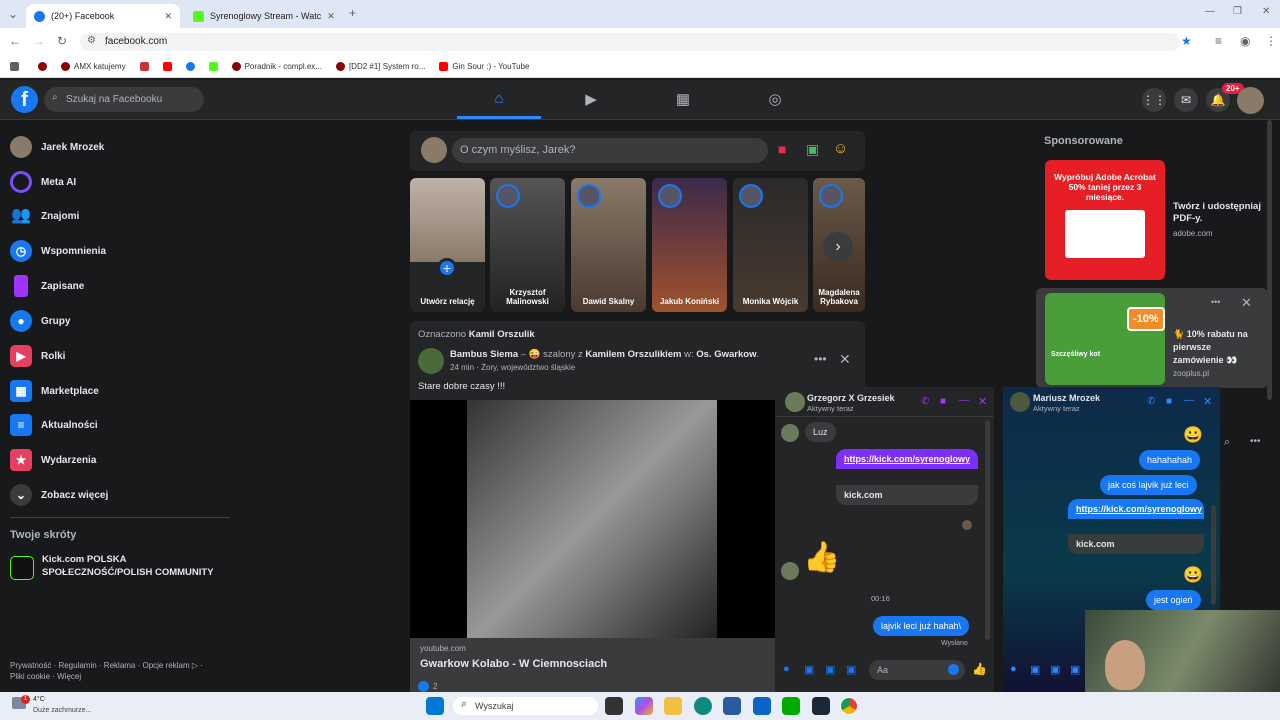  What do you see at coordinates (213, 66) in the screenshot?
I see `kick-icon` at bounding box center [213, 66].